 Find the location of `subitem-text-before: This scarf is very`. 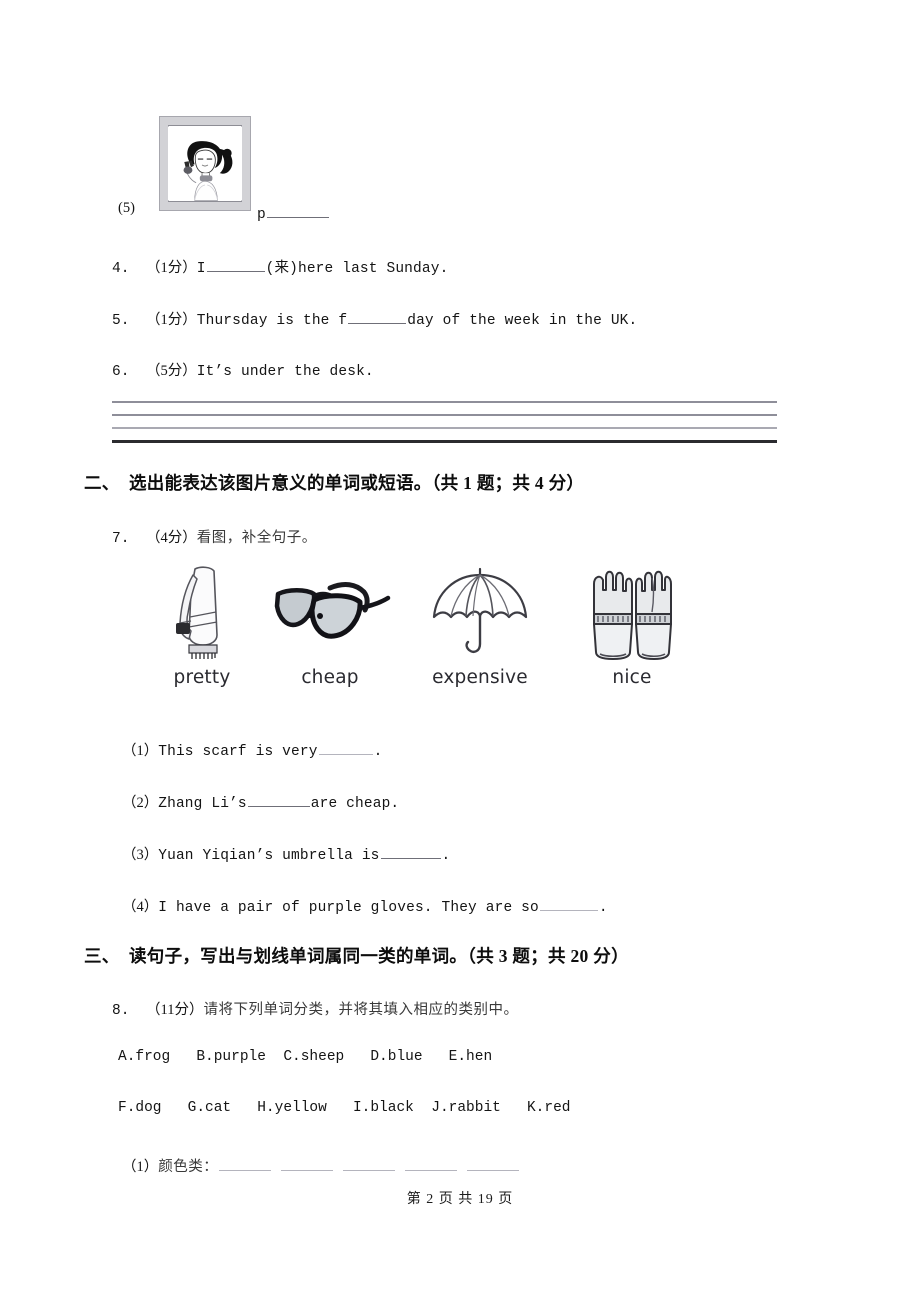

subitem-text-before: This scarf is very is located at coordinates (238, 752).